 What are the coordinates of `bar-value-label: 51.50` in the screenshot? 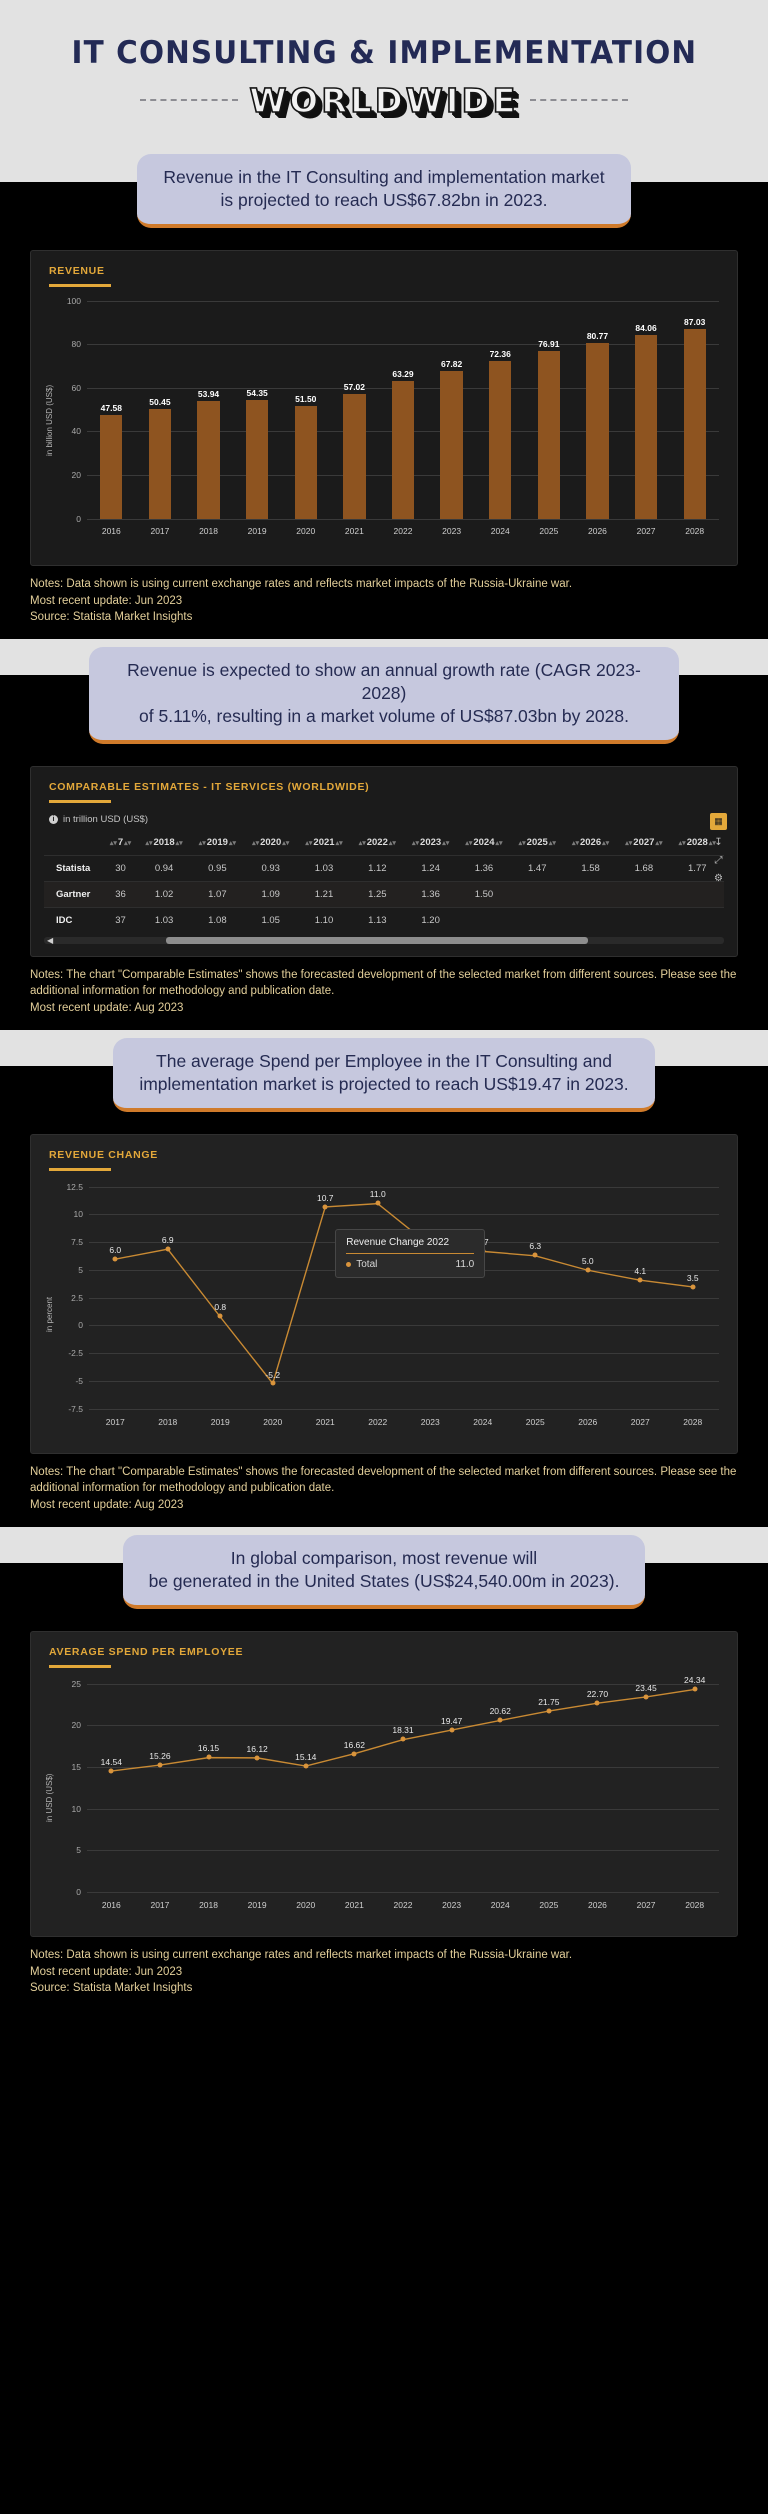 It's located at (306, 399).